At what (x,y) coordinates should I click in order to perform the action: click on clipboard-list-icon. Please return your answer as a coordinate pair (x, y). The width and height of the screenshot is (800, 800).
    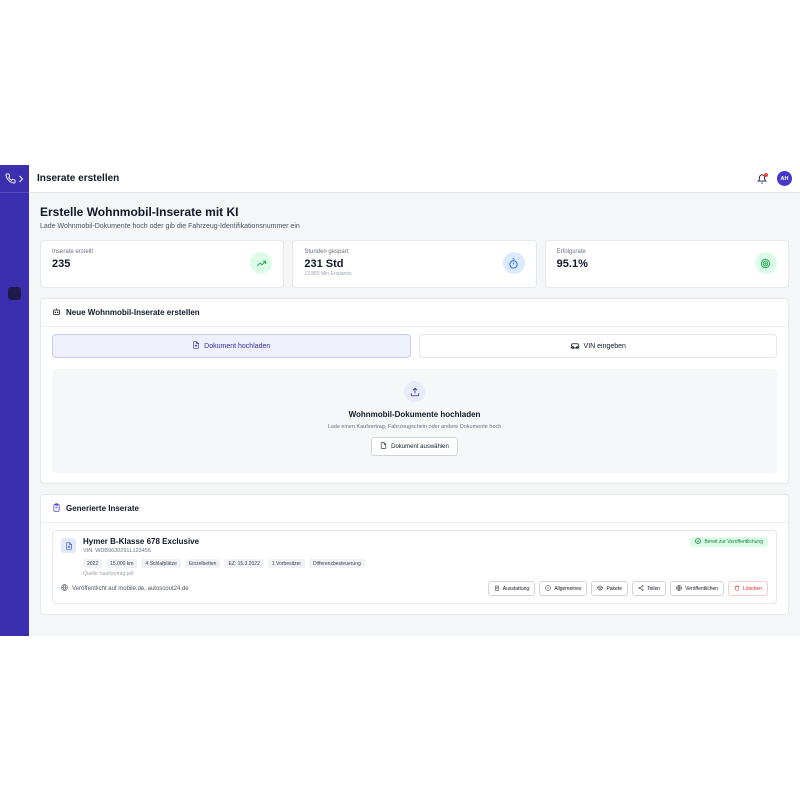
    Looking at the image, I should click on (497, 589).